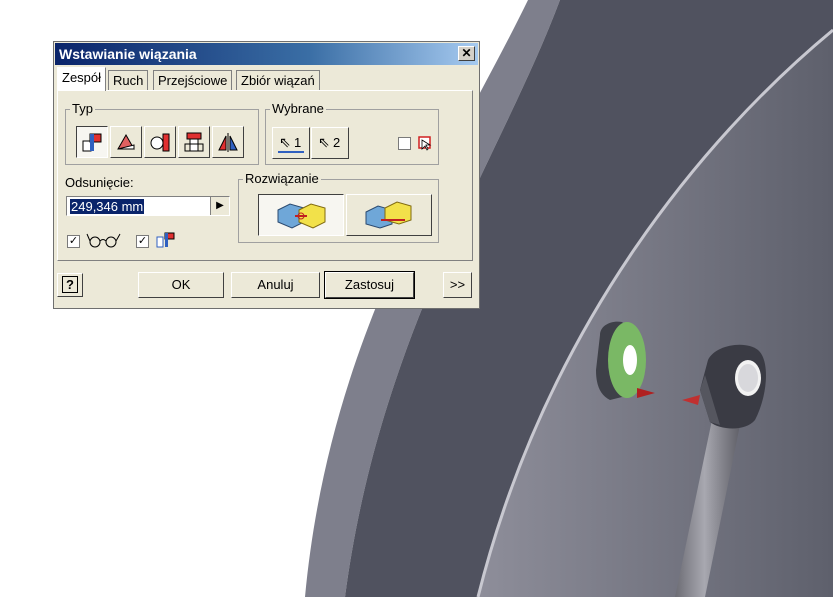  Describe the element at coordinates (278, 80) in the screenshot. I see `tab-zbior-wiazan: Zbiór wiązań` at that location.